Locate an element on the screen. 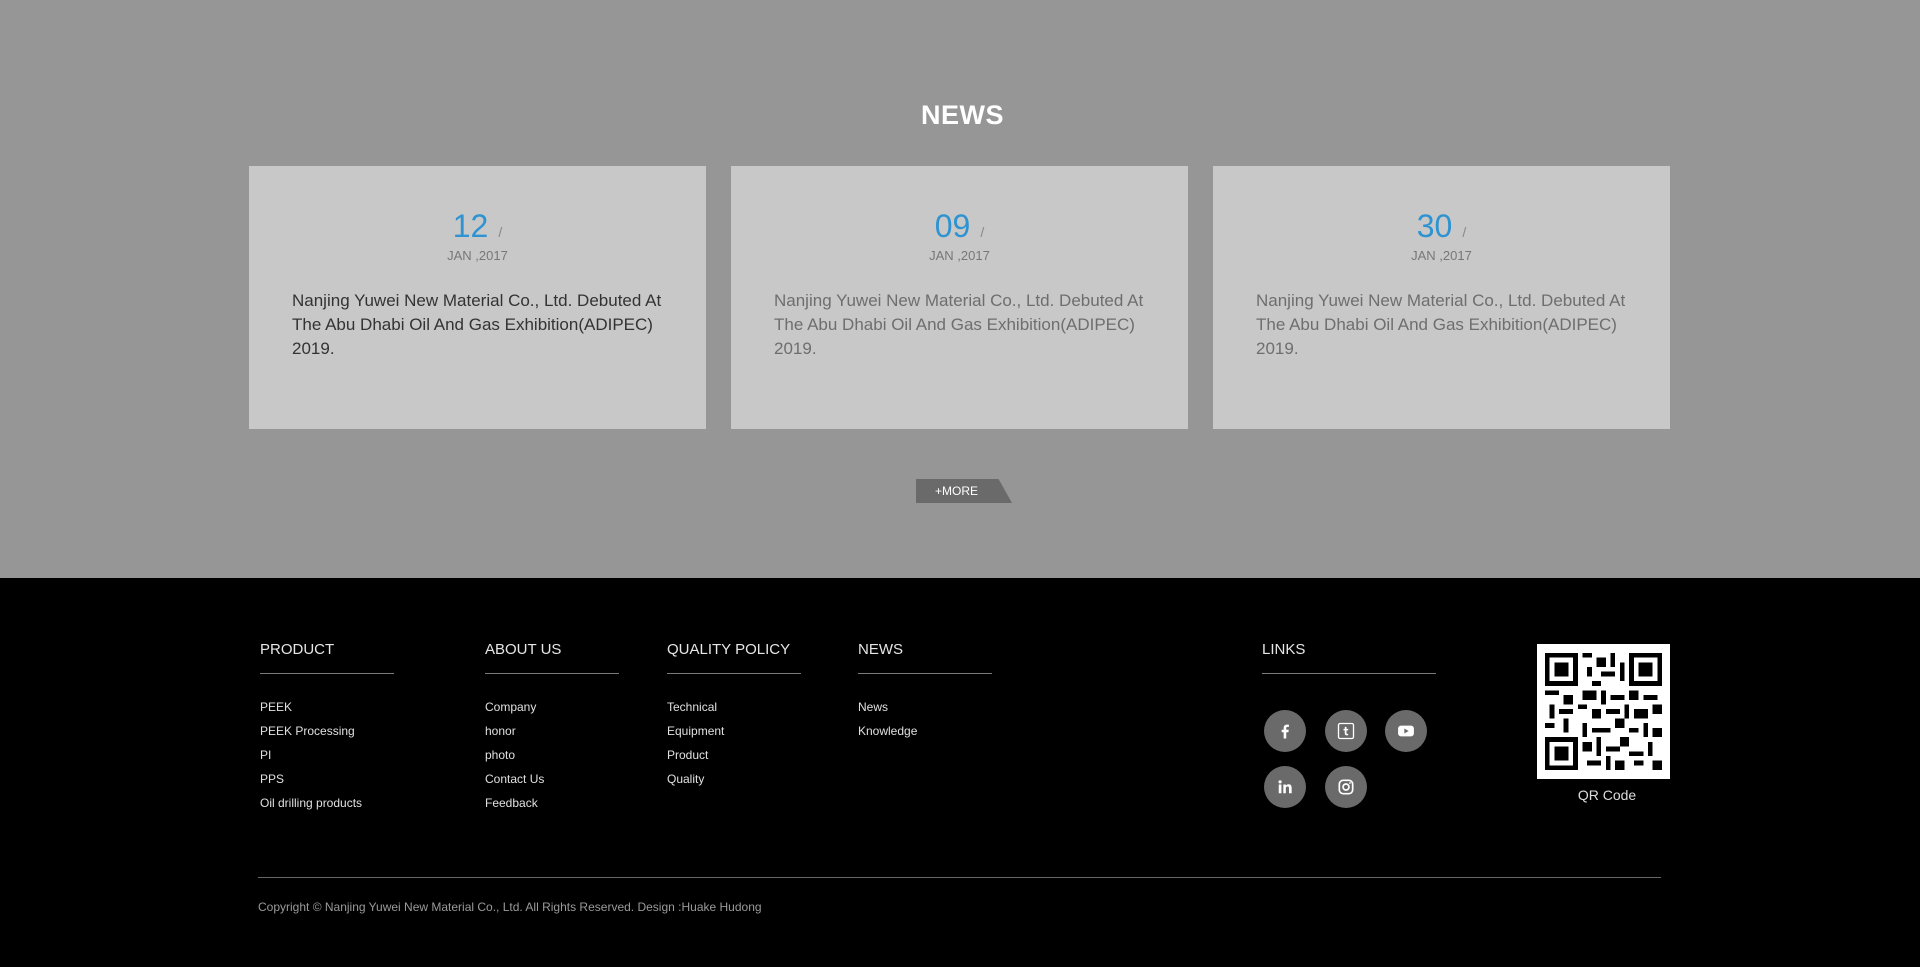 This screenshot has width=1920, height=967. tumblr-icon is located at coordinates (1346, 731).